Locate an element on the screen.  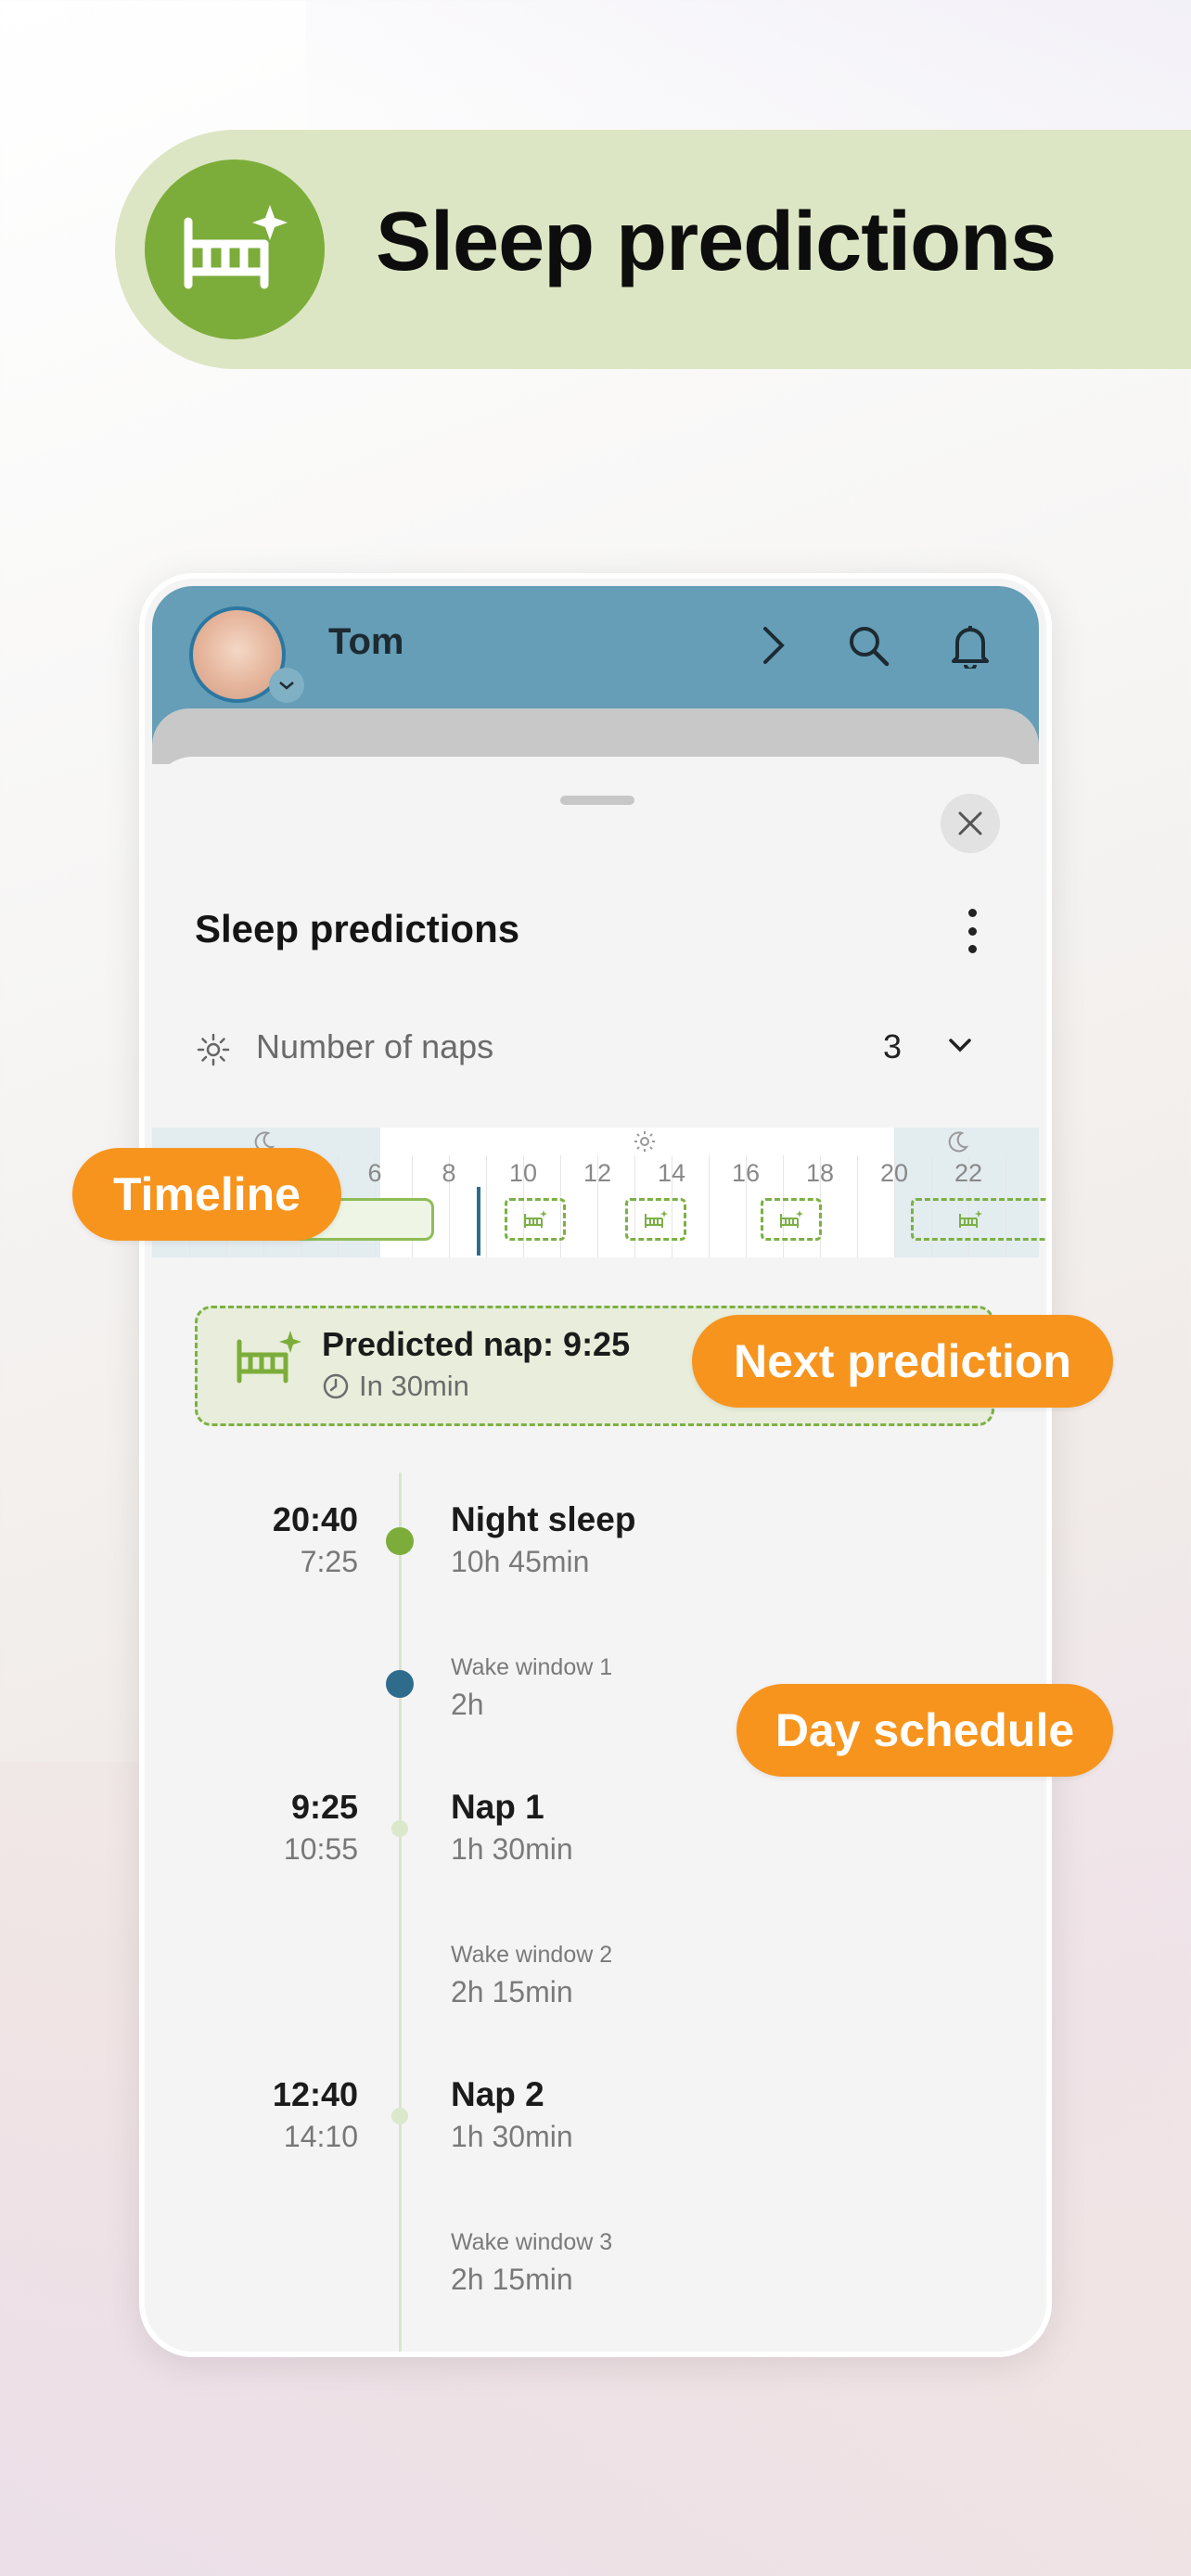
event-duration: 10h 45min is located at coordinates (520, 1561).